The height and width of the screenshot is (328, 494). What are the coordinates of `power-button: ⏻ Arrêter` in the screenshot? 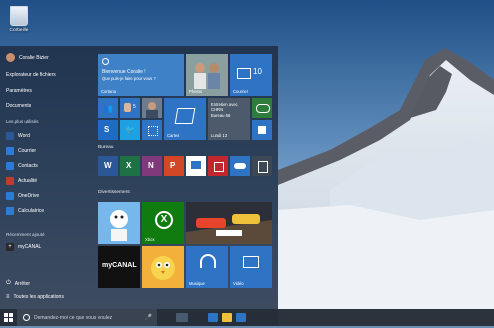 It's located at (18, 283).